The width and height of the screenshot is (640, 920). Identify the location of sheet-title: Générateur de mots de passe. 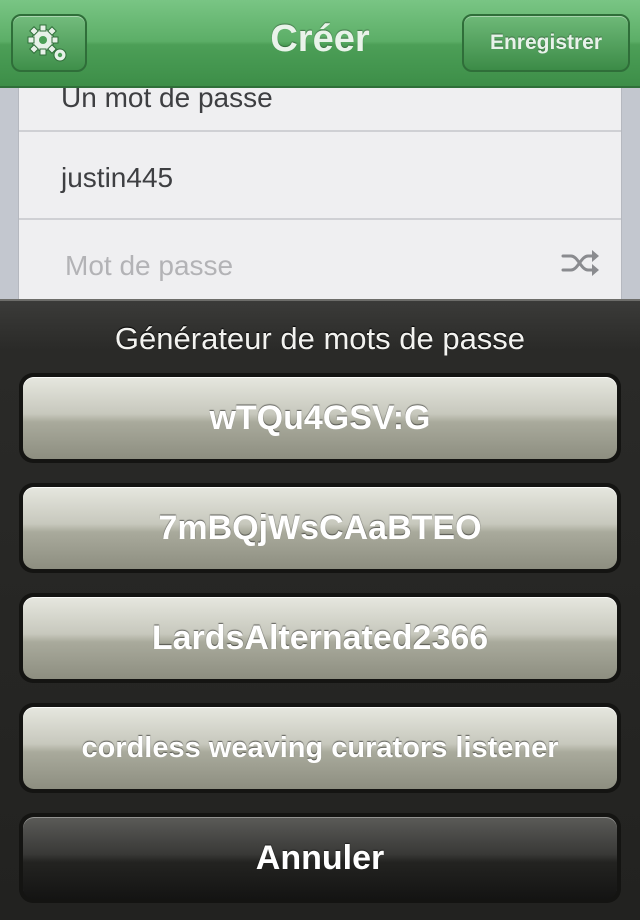
(320, 338).